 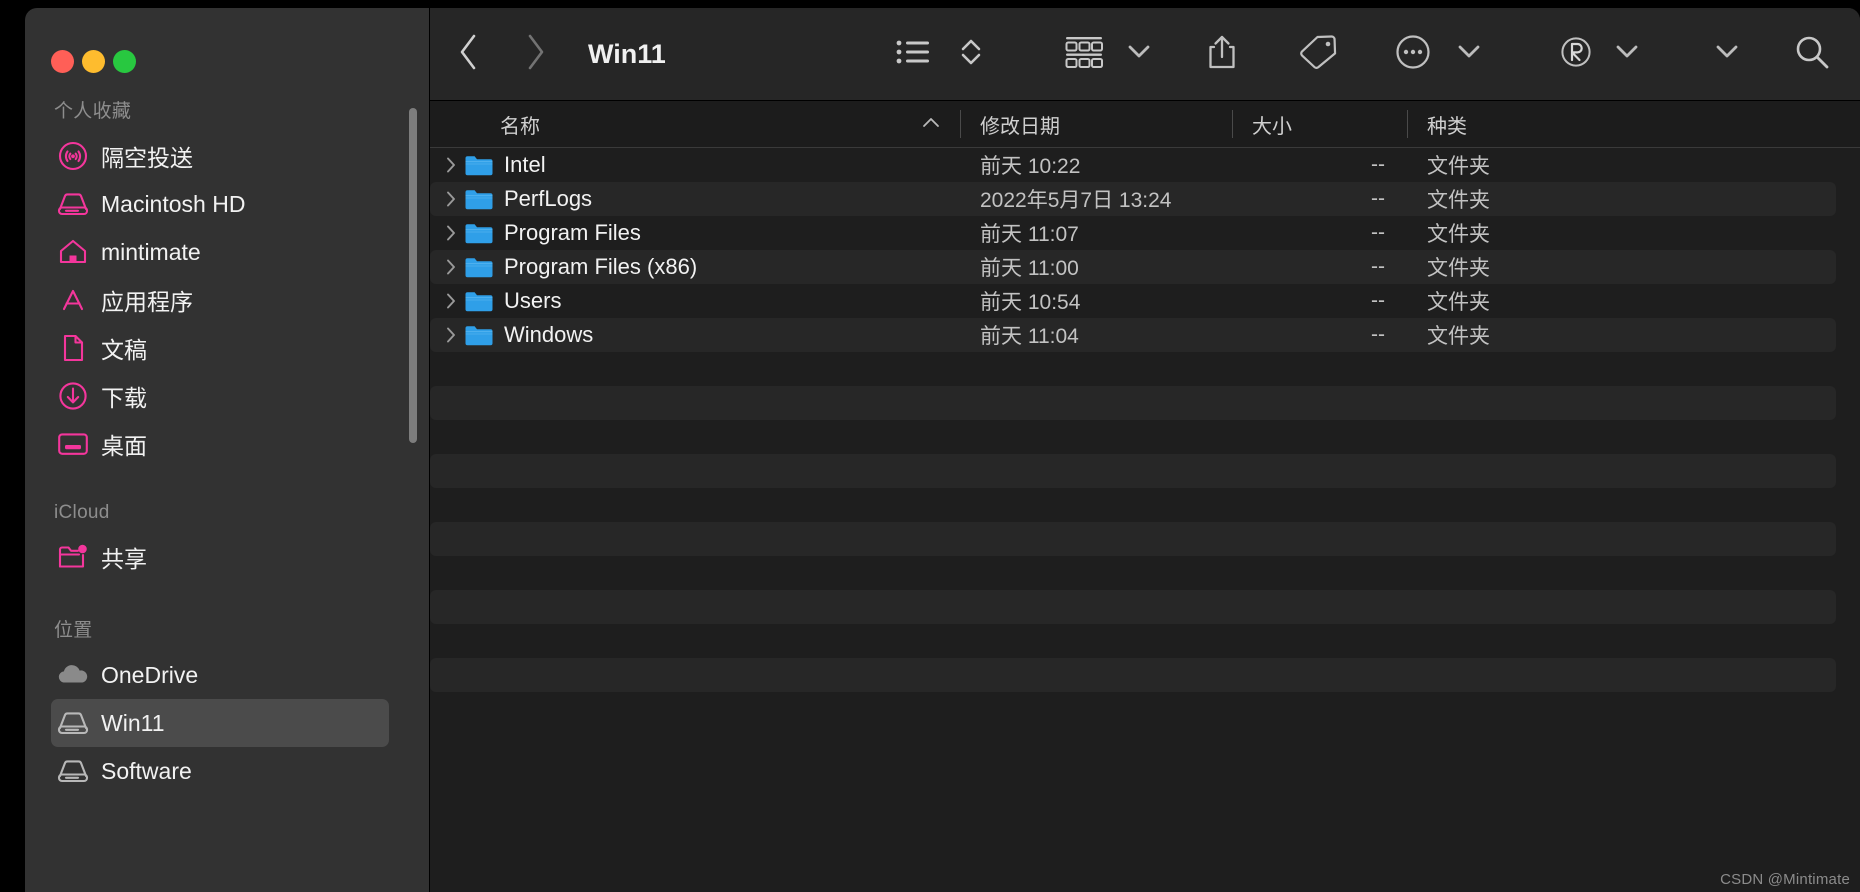 What do you see at coordinates (124, 398) in the screenshot?
I see `sidebar-item-label: 下载` at bounding box center [124, 398].